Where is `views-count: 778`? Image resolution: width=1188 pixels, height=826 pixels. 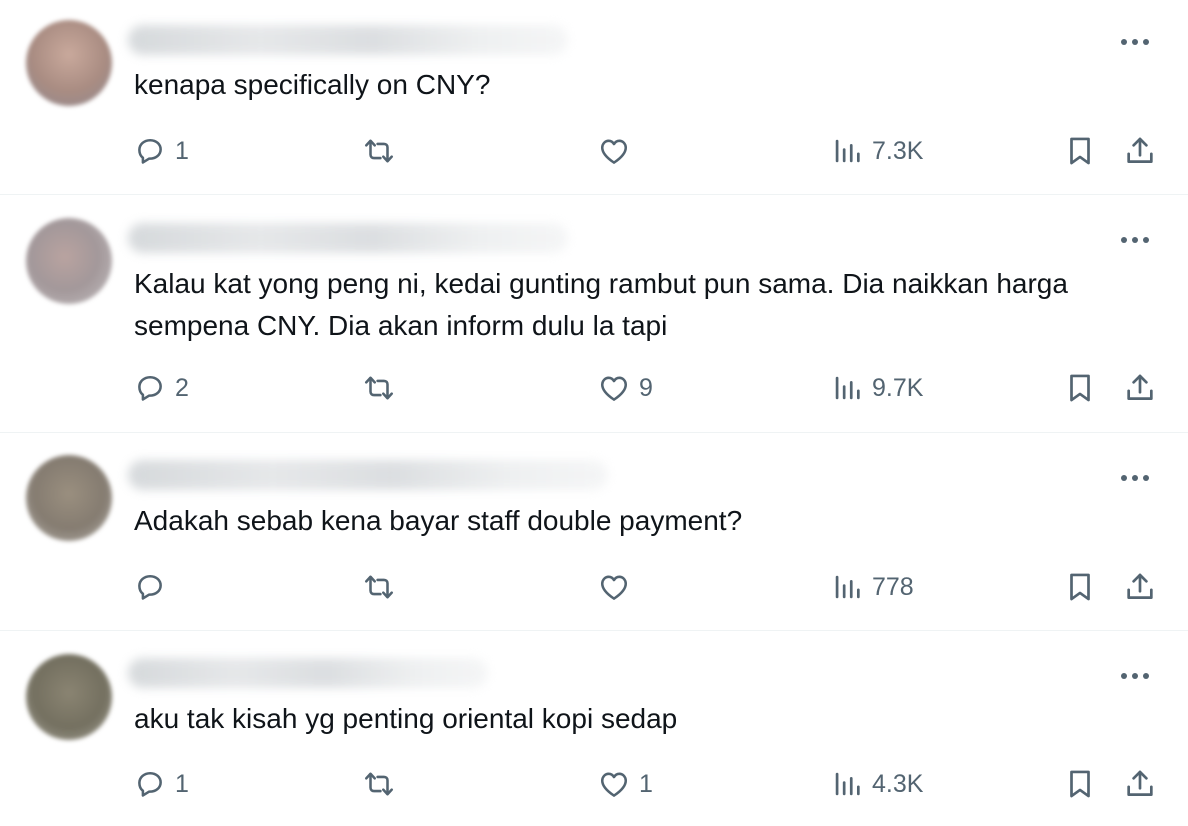
views-count: 778 is located at coordinates (893, 586).